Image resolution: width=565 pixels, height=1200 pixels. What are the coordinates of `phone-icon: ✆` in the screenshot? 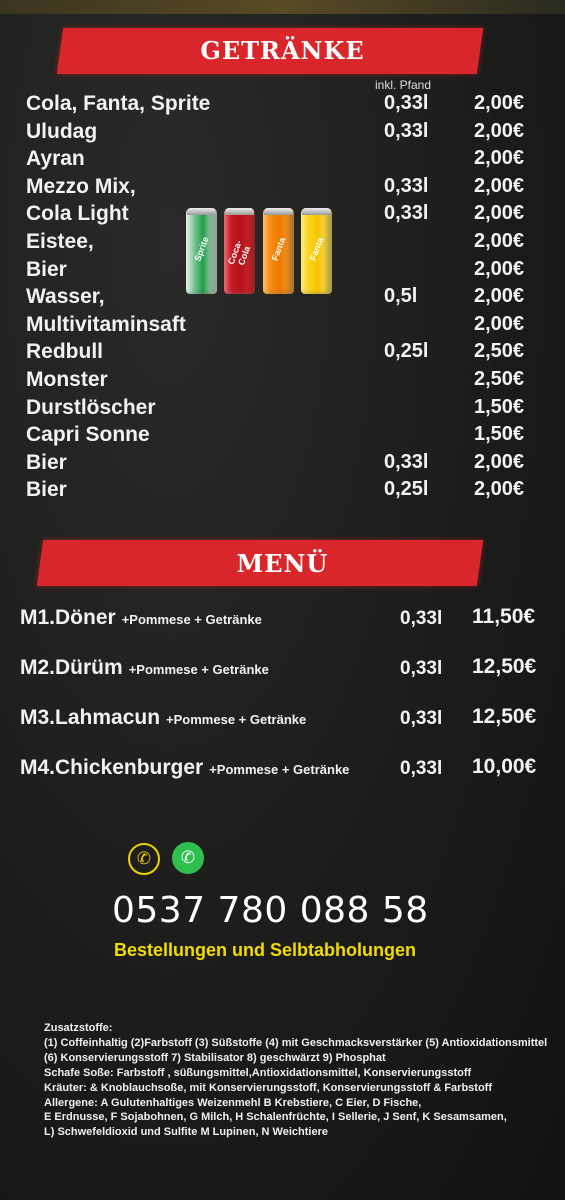 It's located at (144, 859).